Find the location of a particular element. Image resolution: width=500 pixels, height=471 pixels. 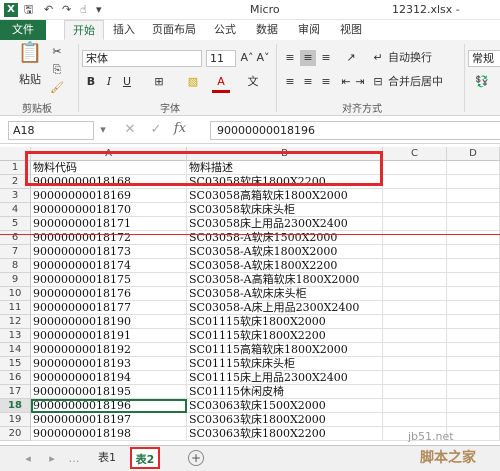

row-header: 12 is located at coordinates (15, 322).